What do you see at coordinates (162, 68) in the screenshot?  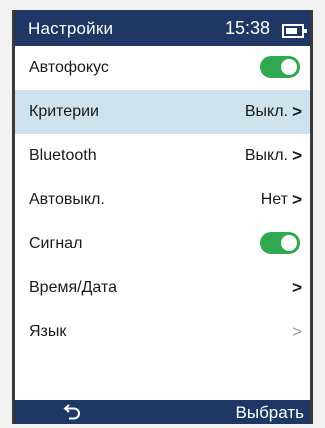 I see `setting-row-autofocus: Автофокус` at bounding box center [162, 68].